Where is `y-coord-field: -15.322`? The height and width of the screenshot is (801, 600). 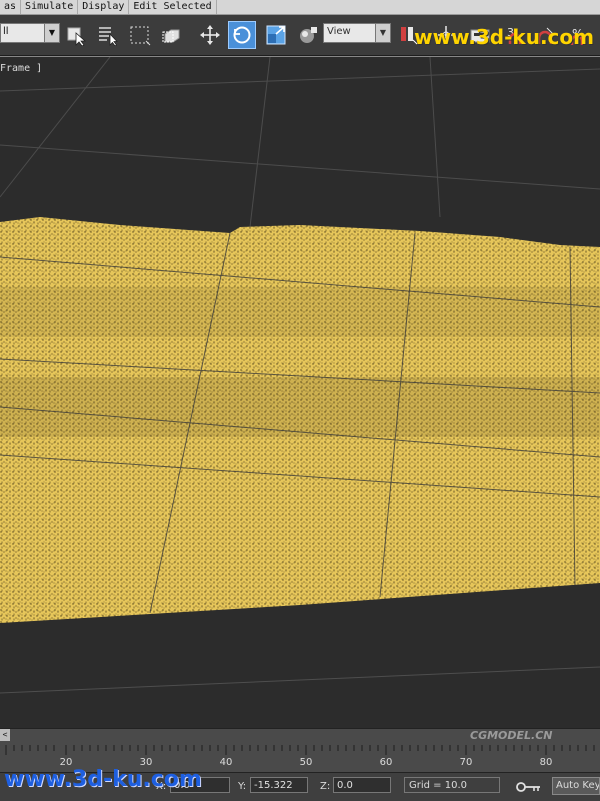
y-coord-field: -15.322 is located at coordinates (279, 785).